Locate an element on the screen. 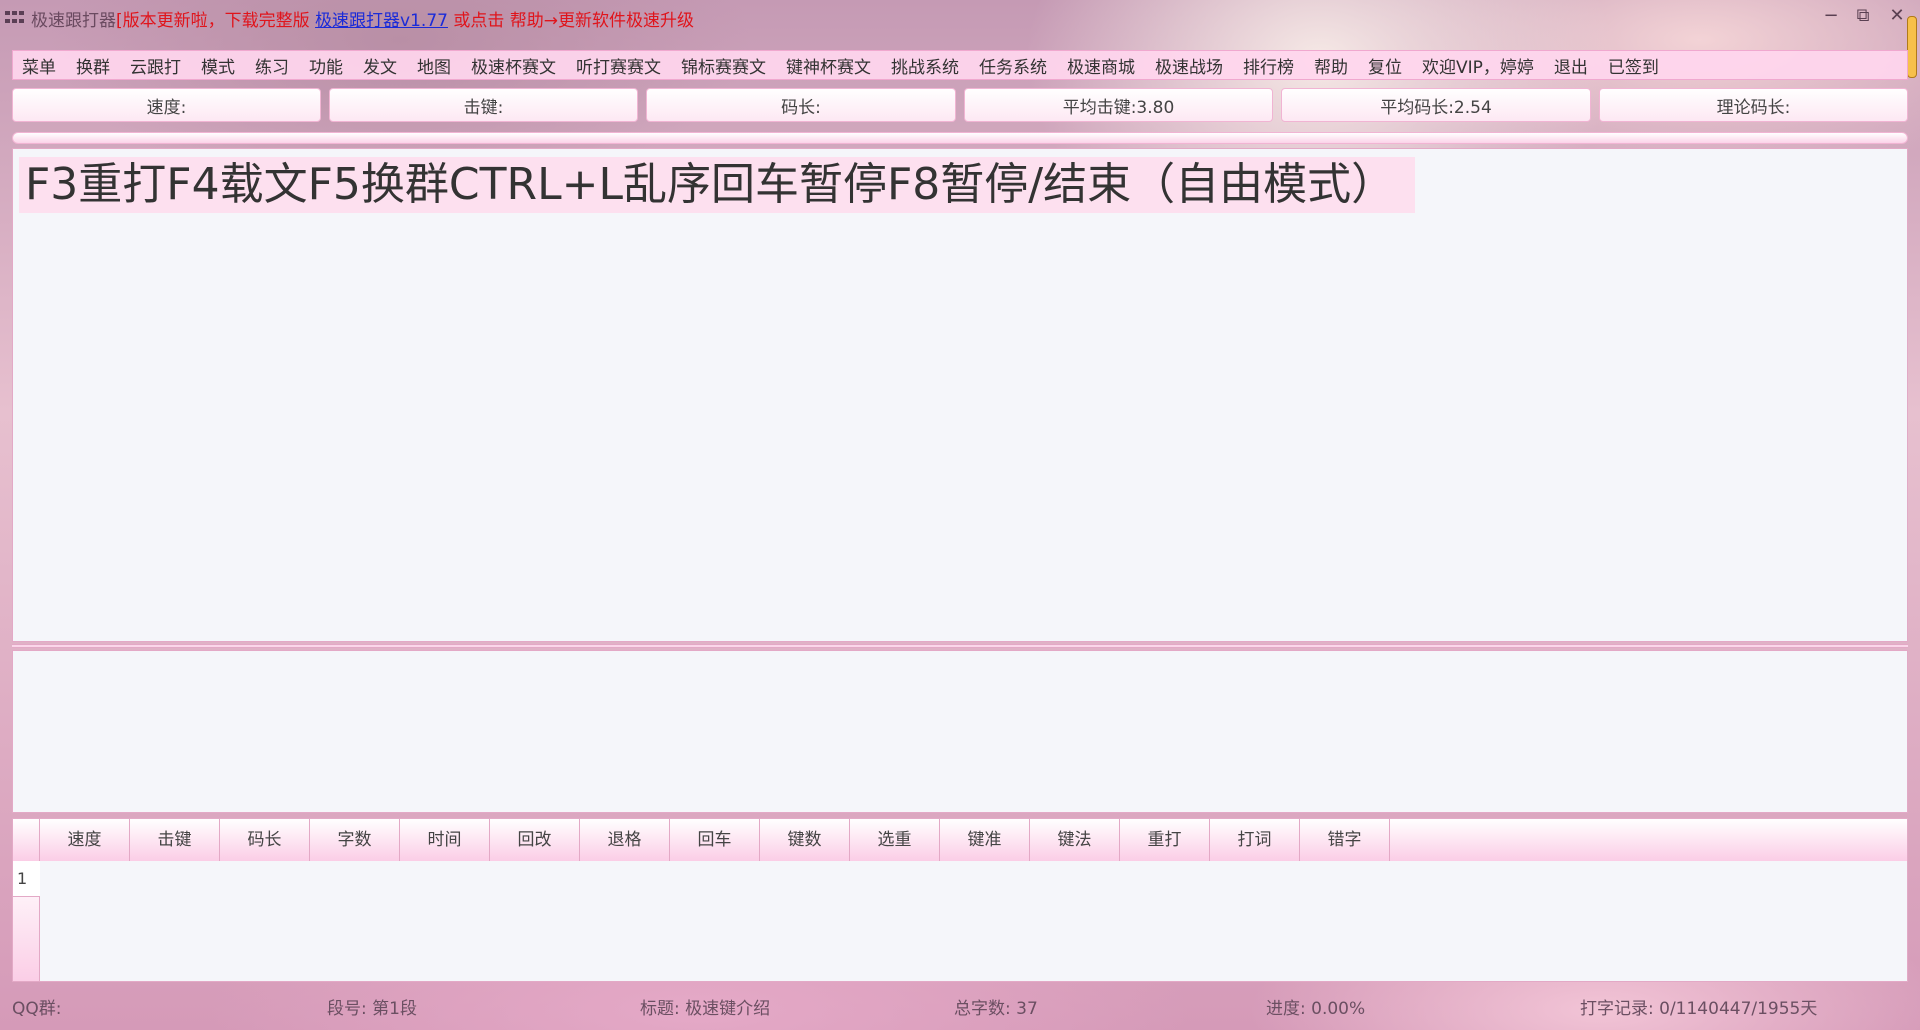  col-word-typing: 打词 is located at coordinates (1255, 840).